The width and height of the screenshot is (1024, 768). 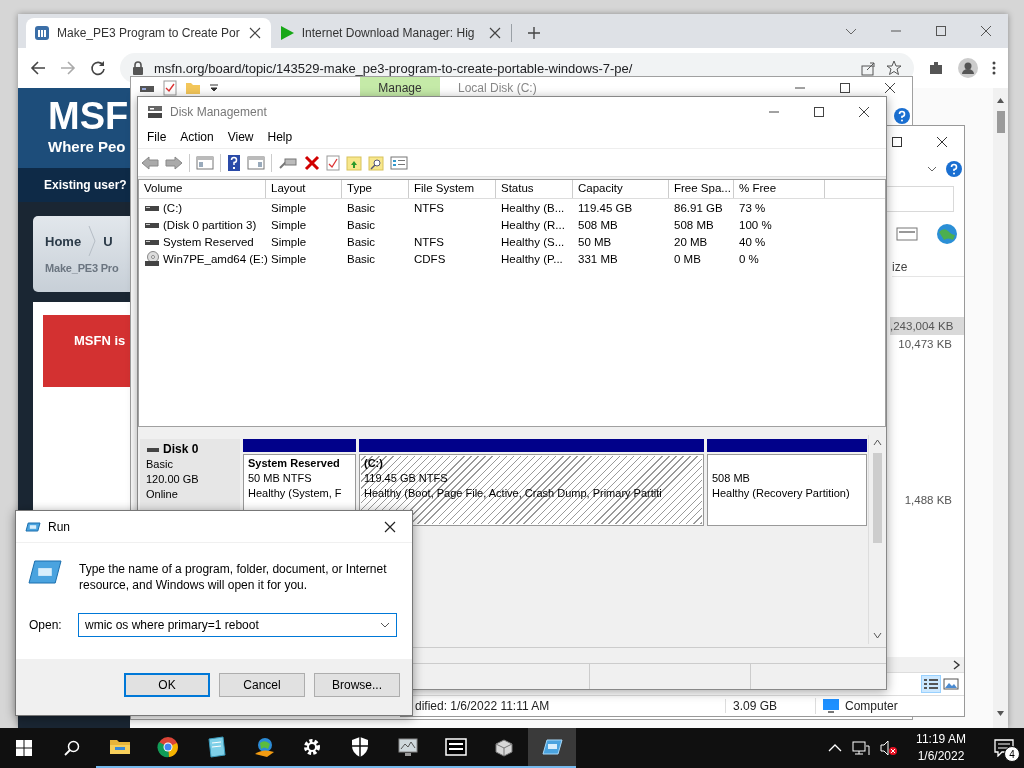 What do you see at coordinates (376, 162) in the screenshot?
I see `folder-search-icon` at bounding box center [376, 162].